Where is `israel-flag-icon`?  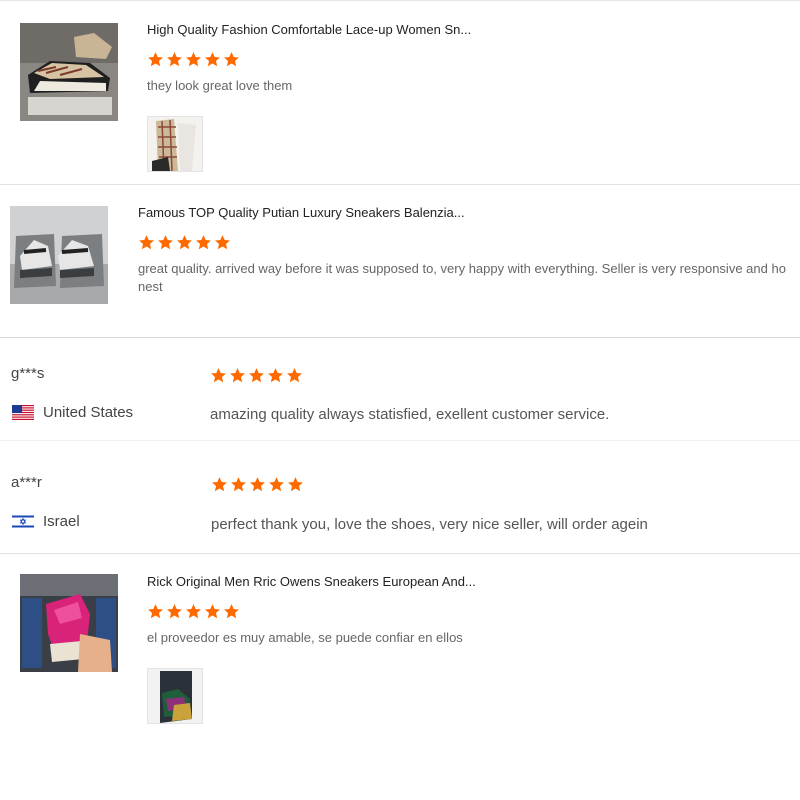
israel-flag-icon is located at coordinates (23, 521).